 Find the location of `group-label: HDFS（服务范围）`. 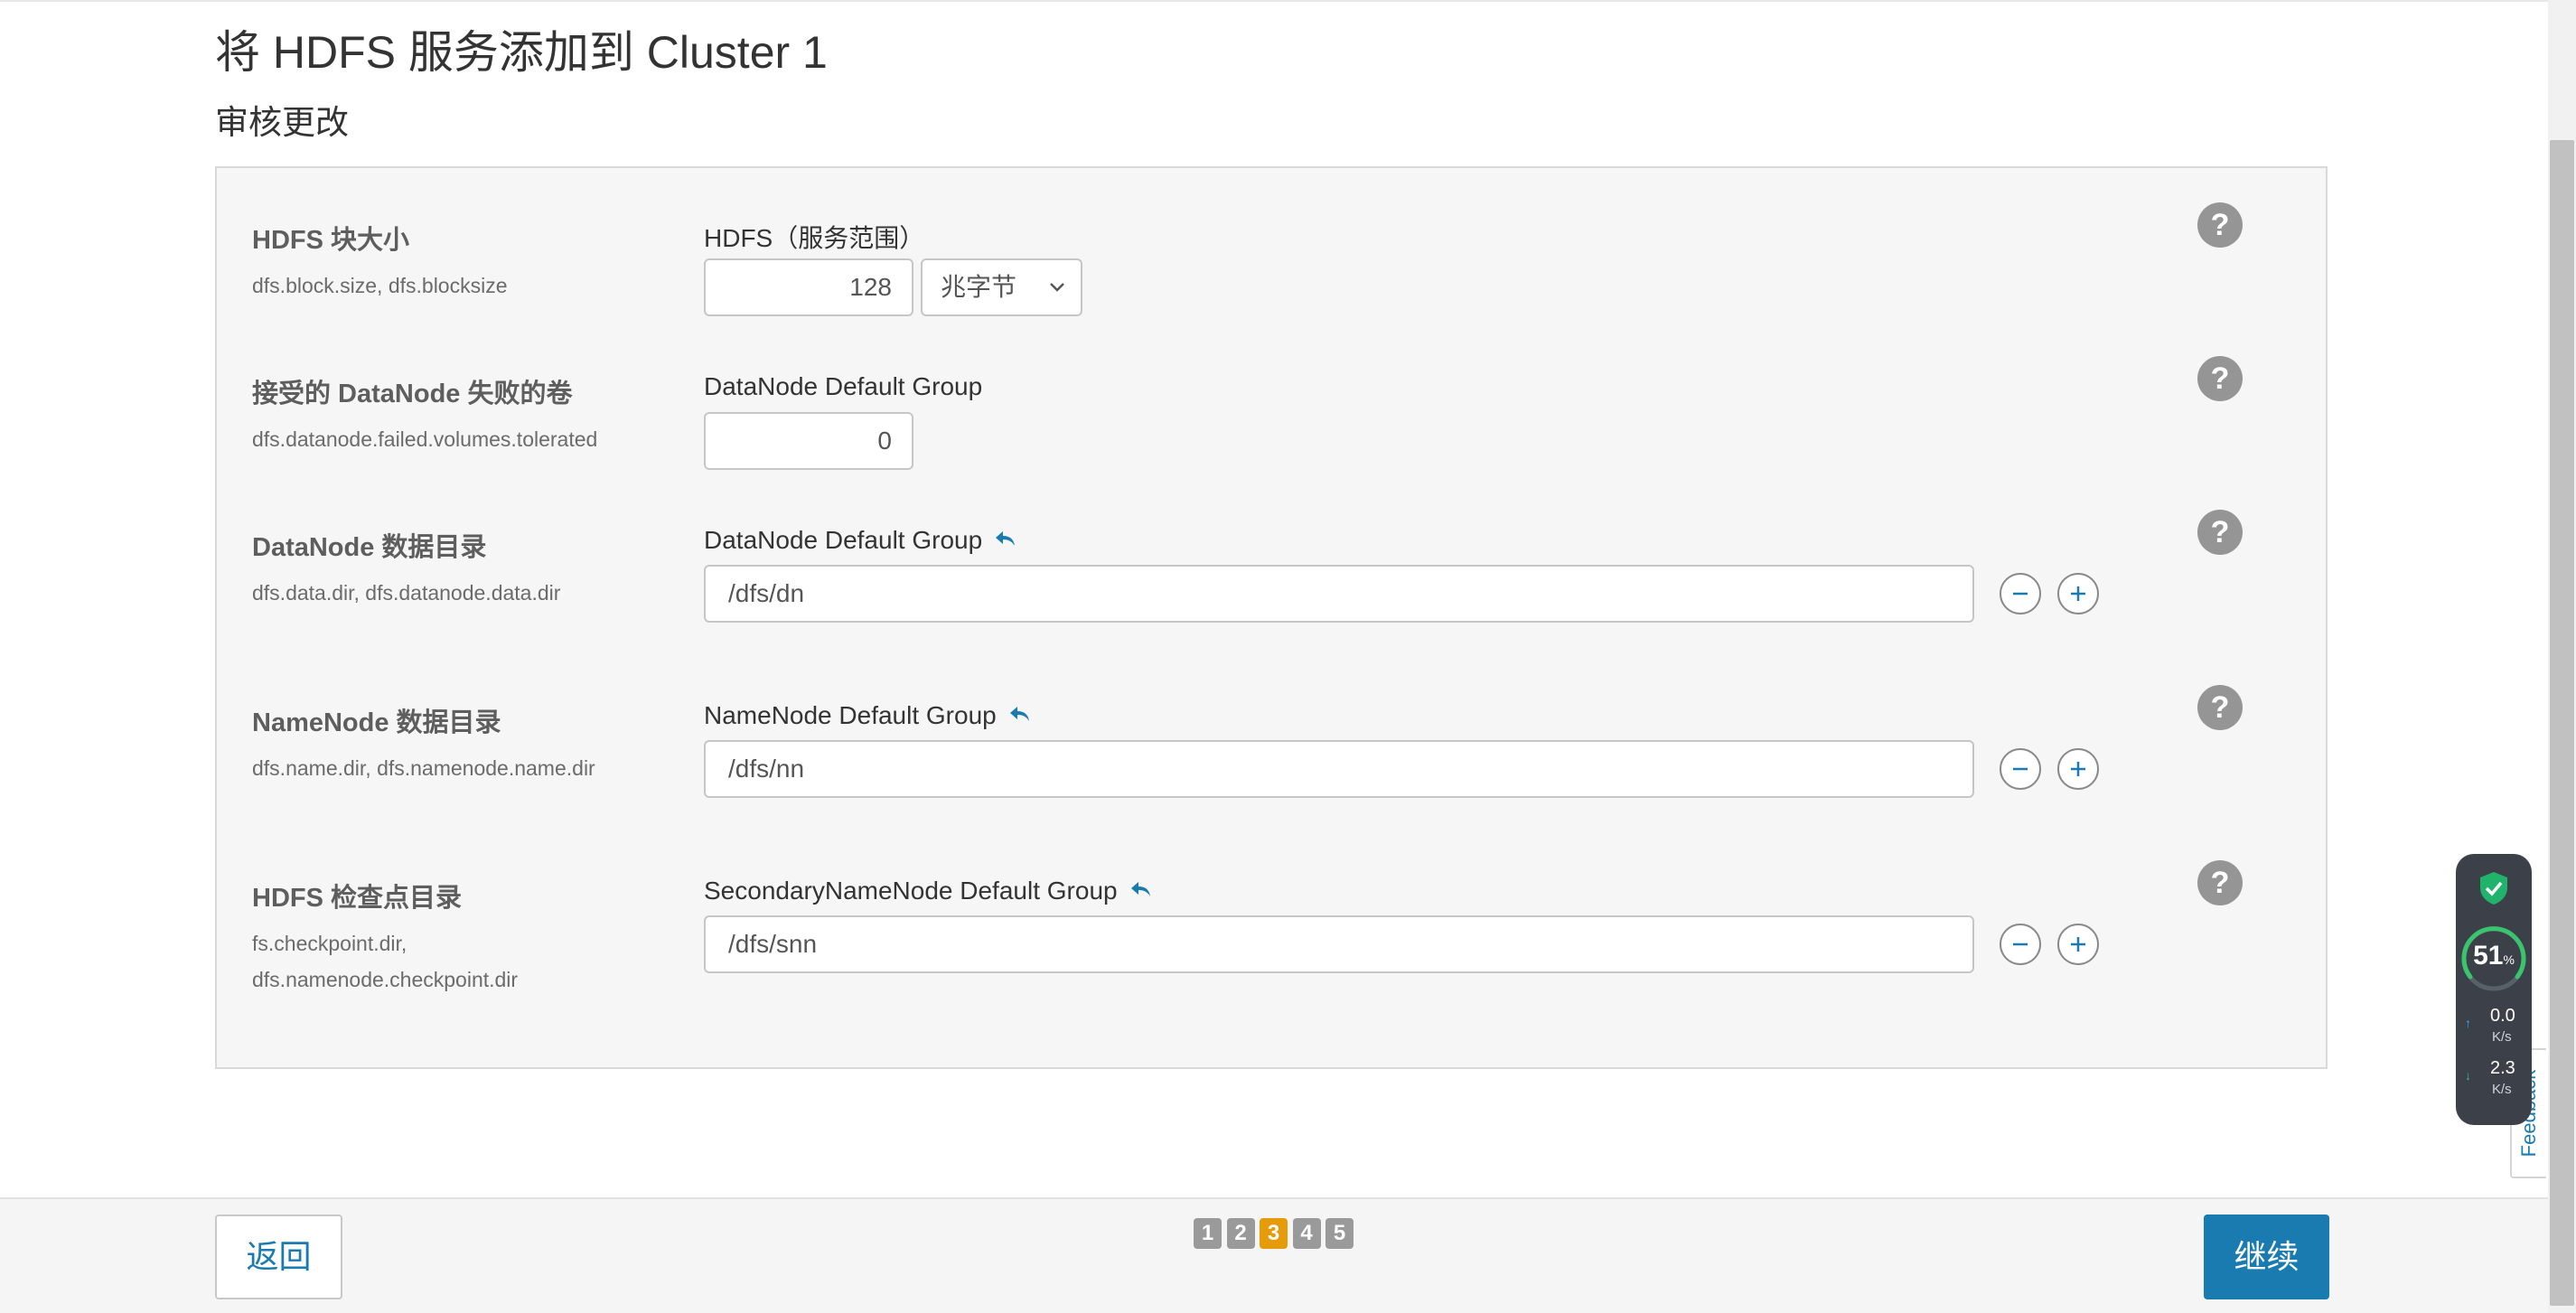

group-label: HDFS（服务范围） is located at coordinates (814, 238).